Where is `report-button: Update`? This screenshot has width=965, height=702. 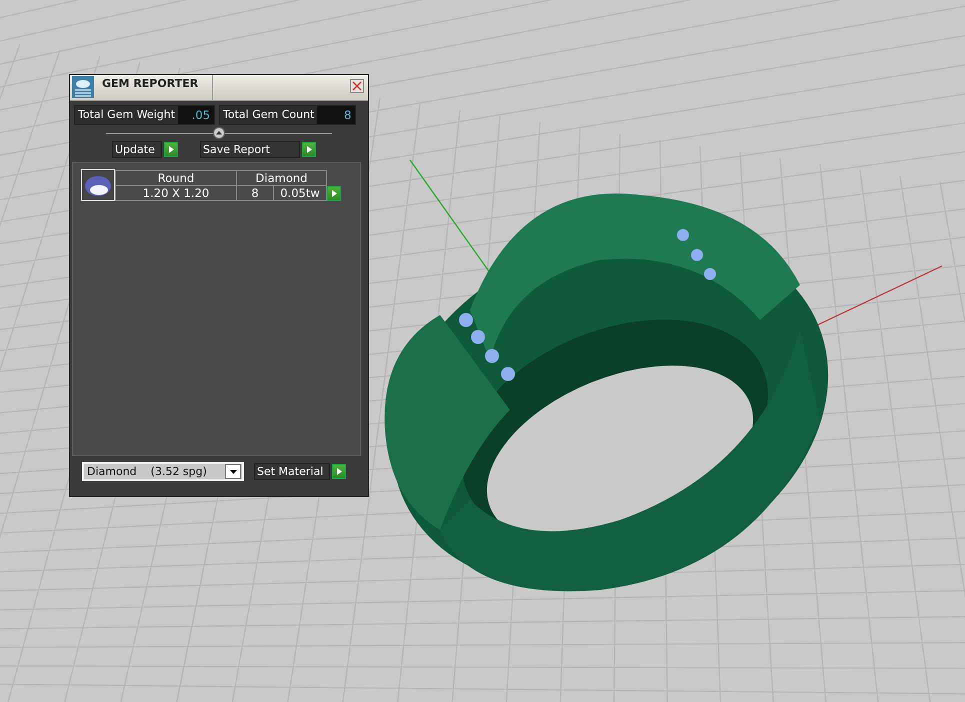
report-button: Update is located at coordinates (137, 149).